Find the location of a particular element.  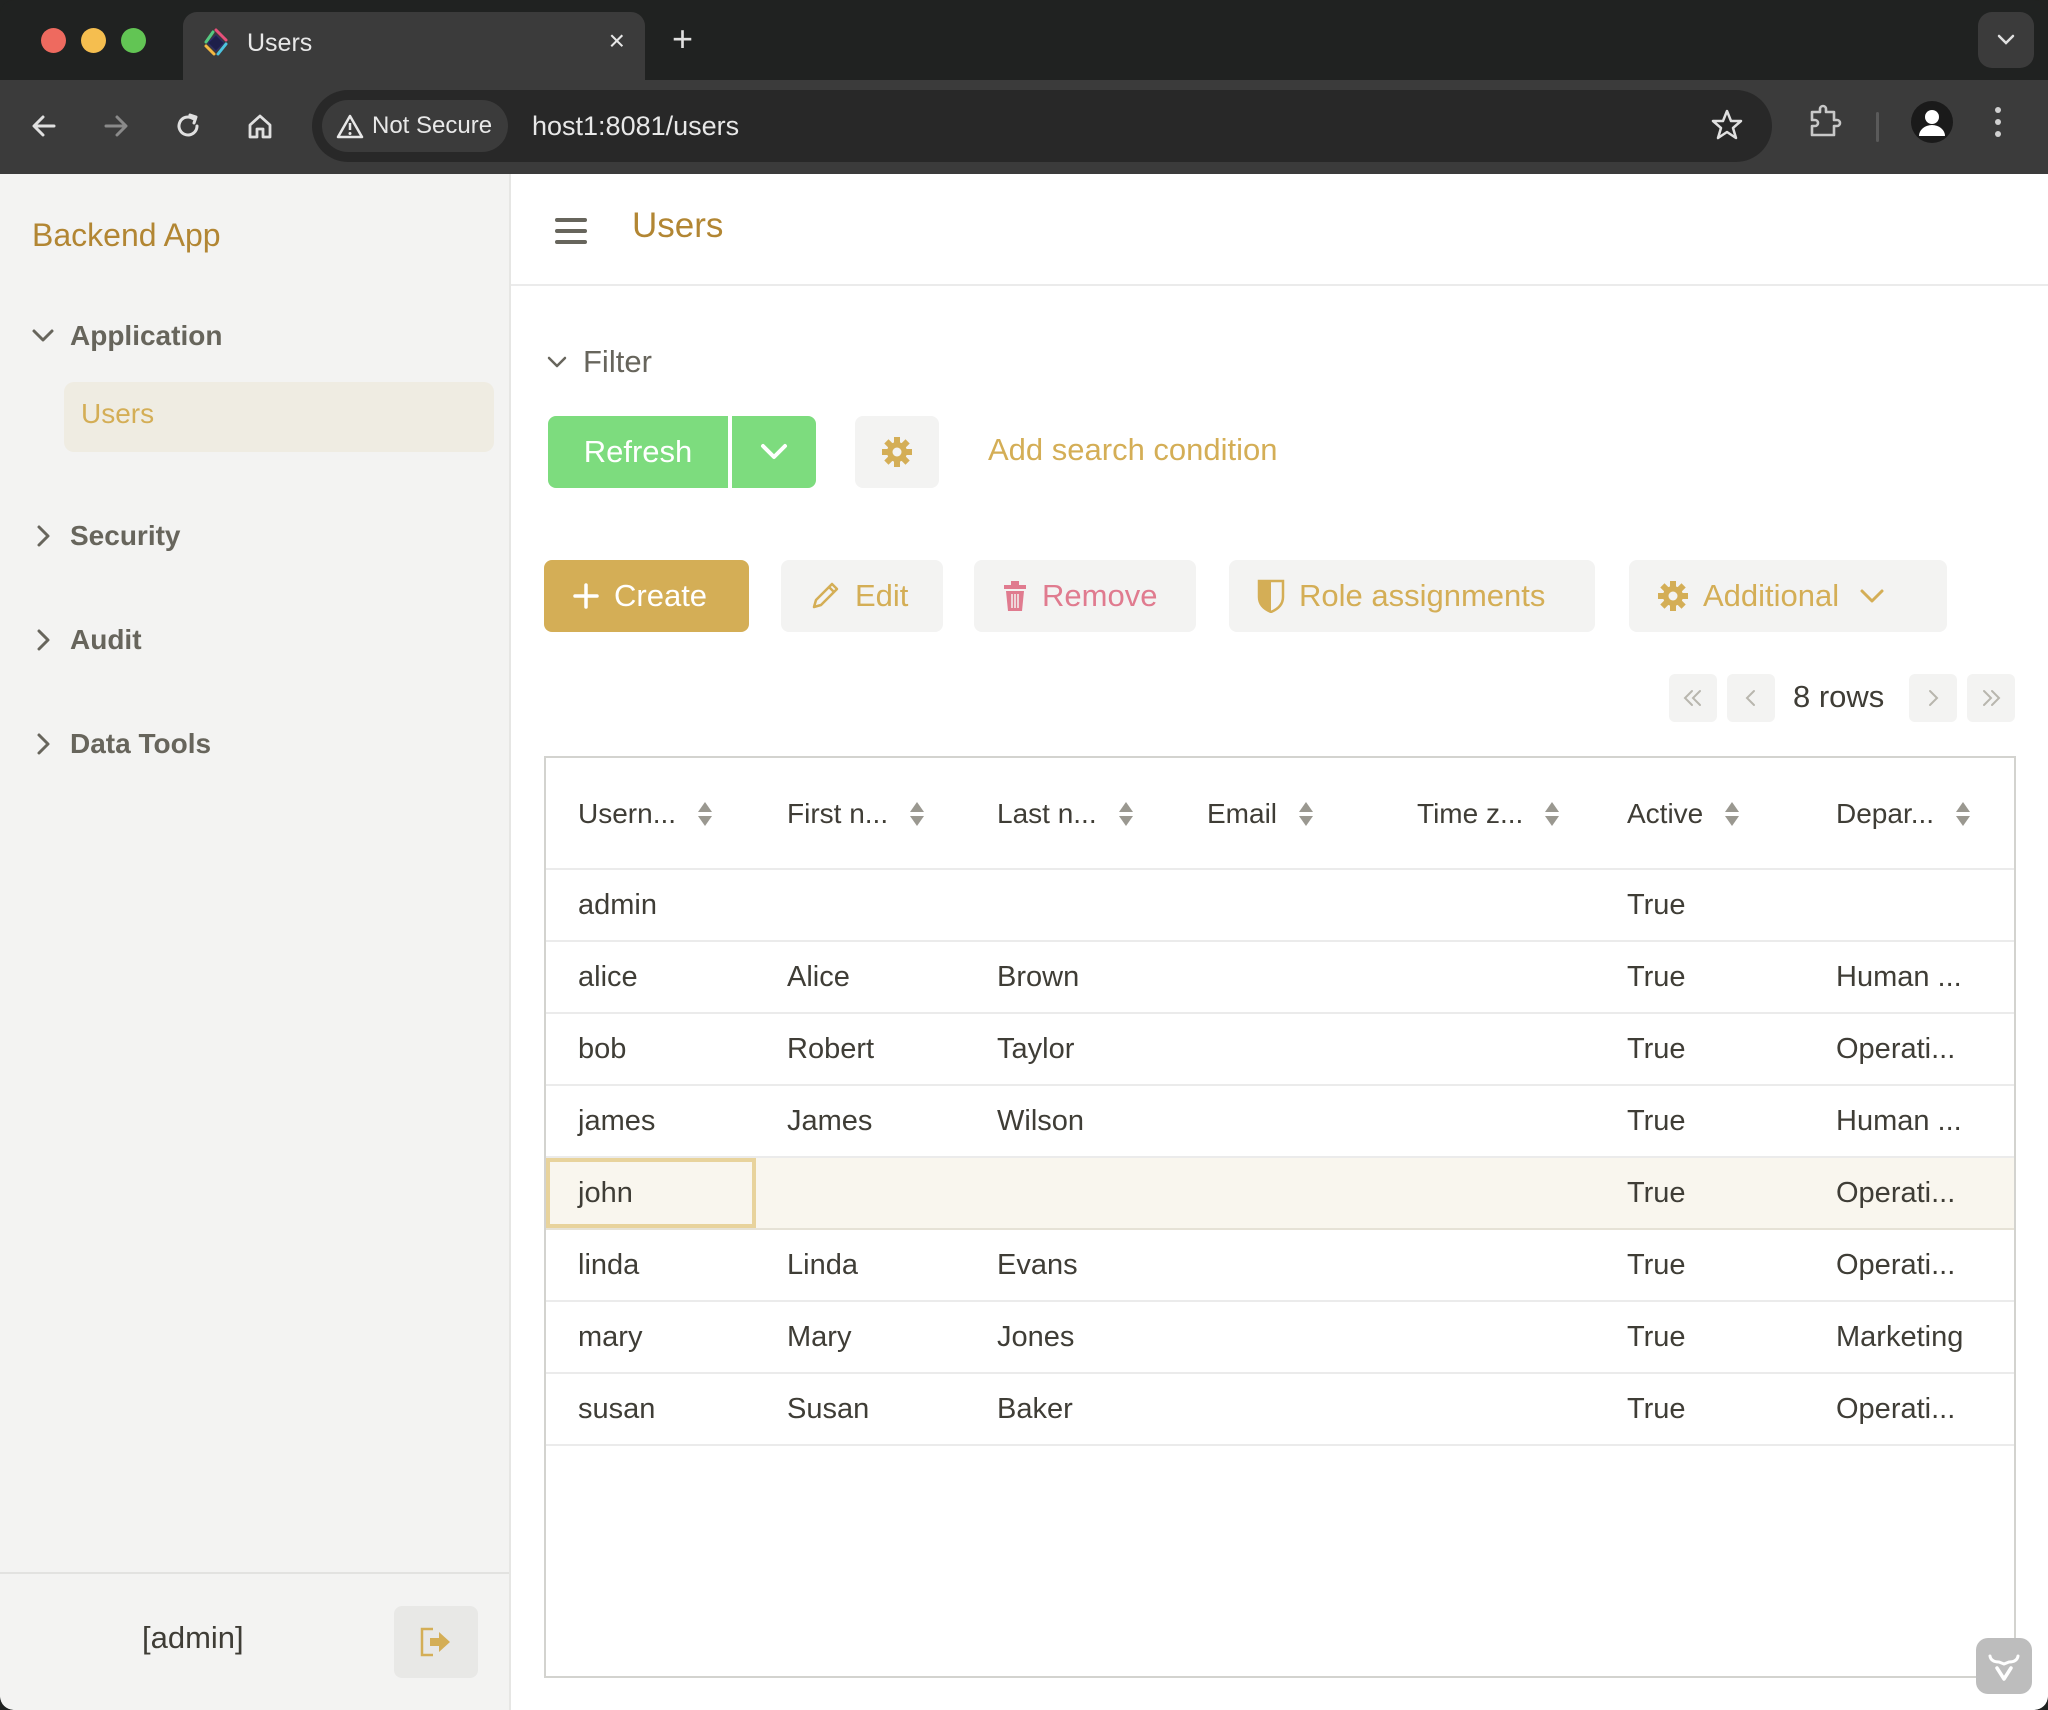

close-window-button is located at coordinates (53, 40).